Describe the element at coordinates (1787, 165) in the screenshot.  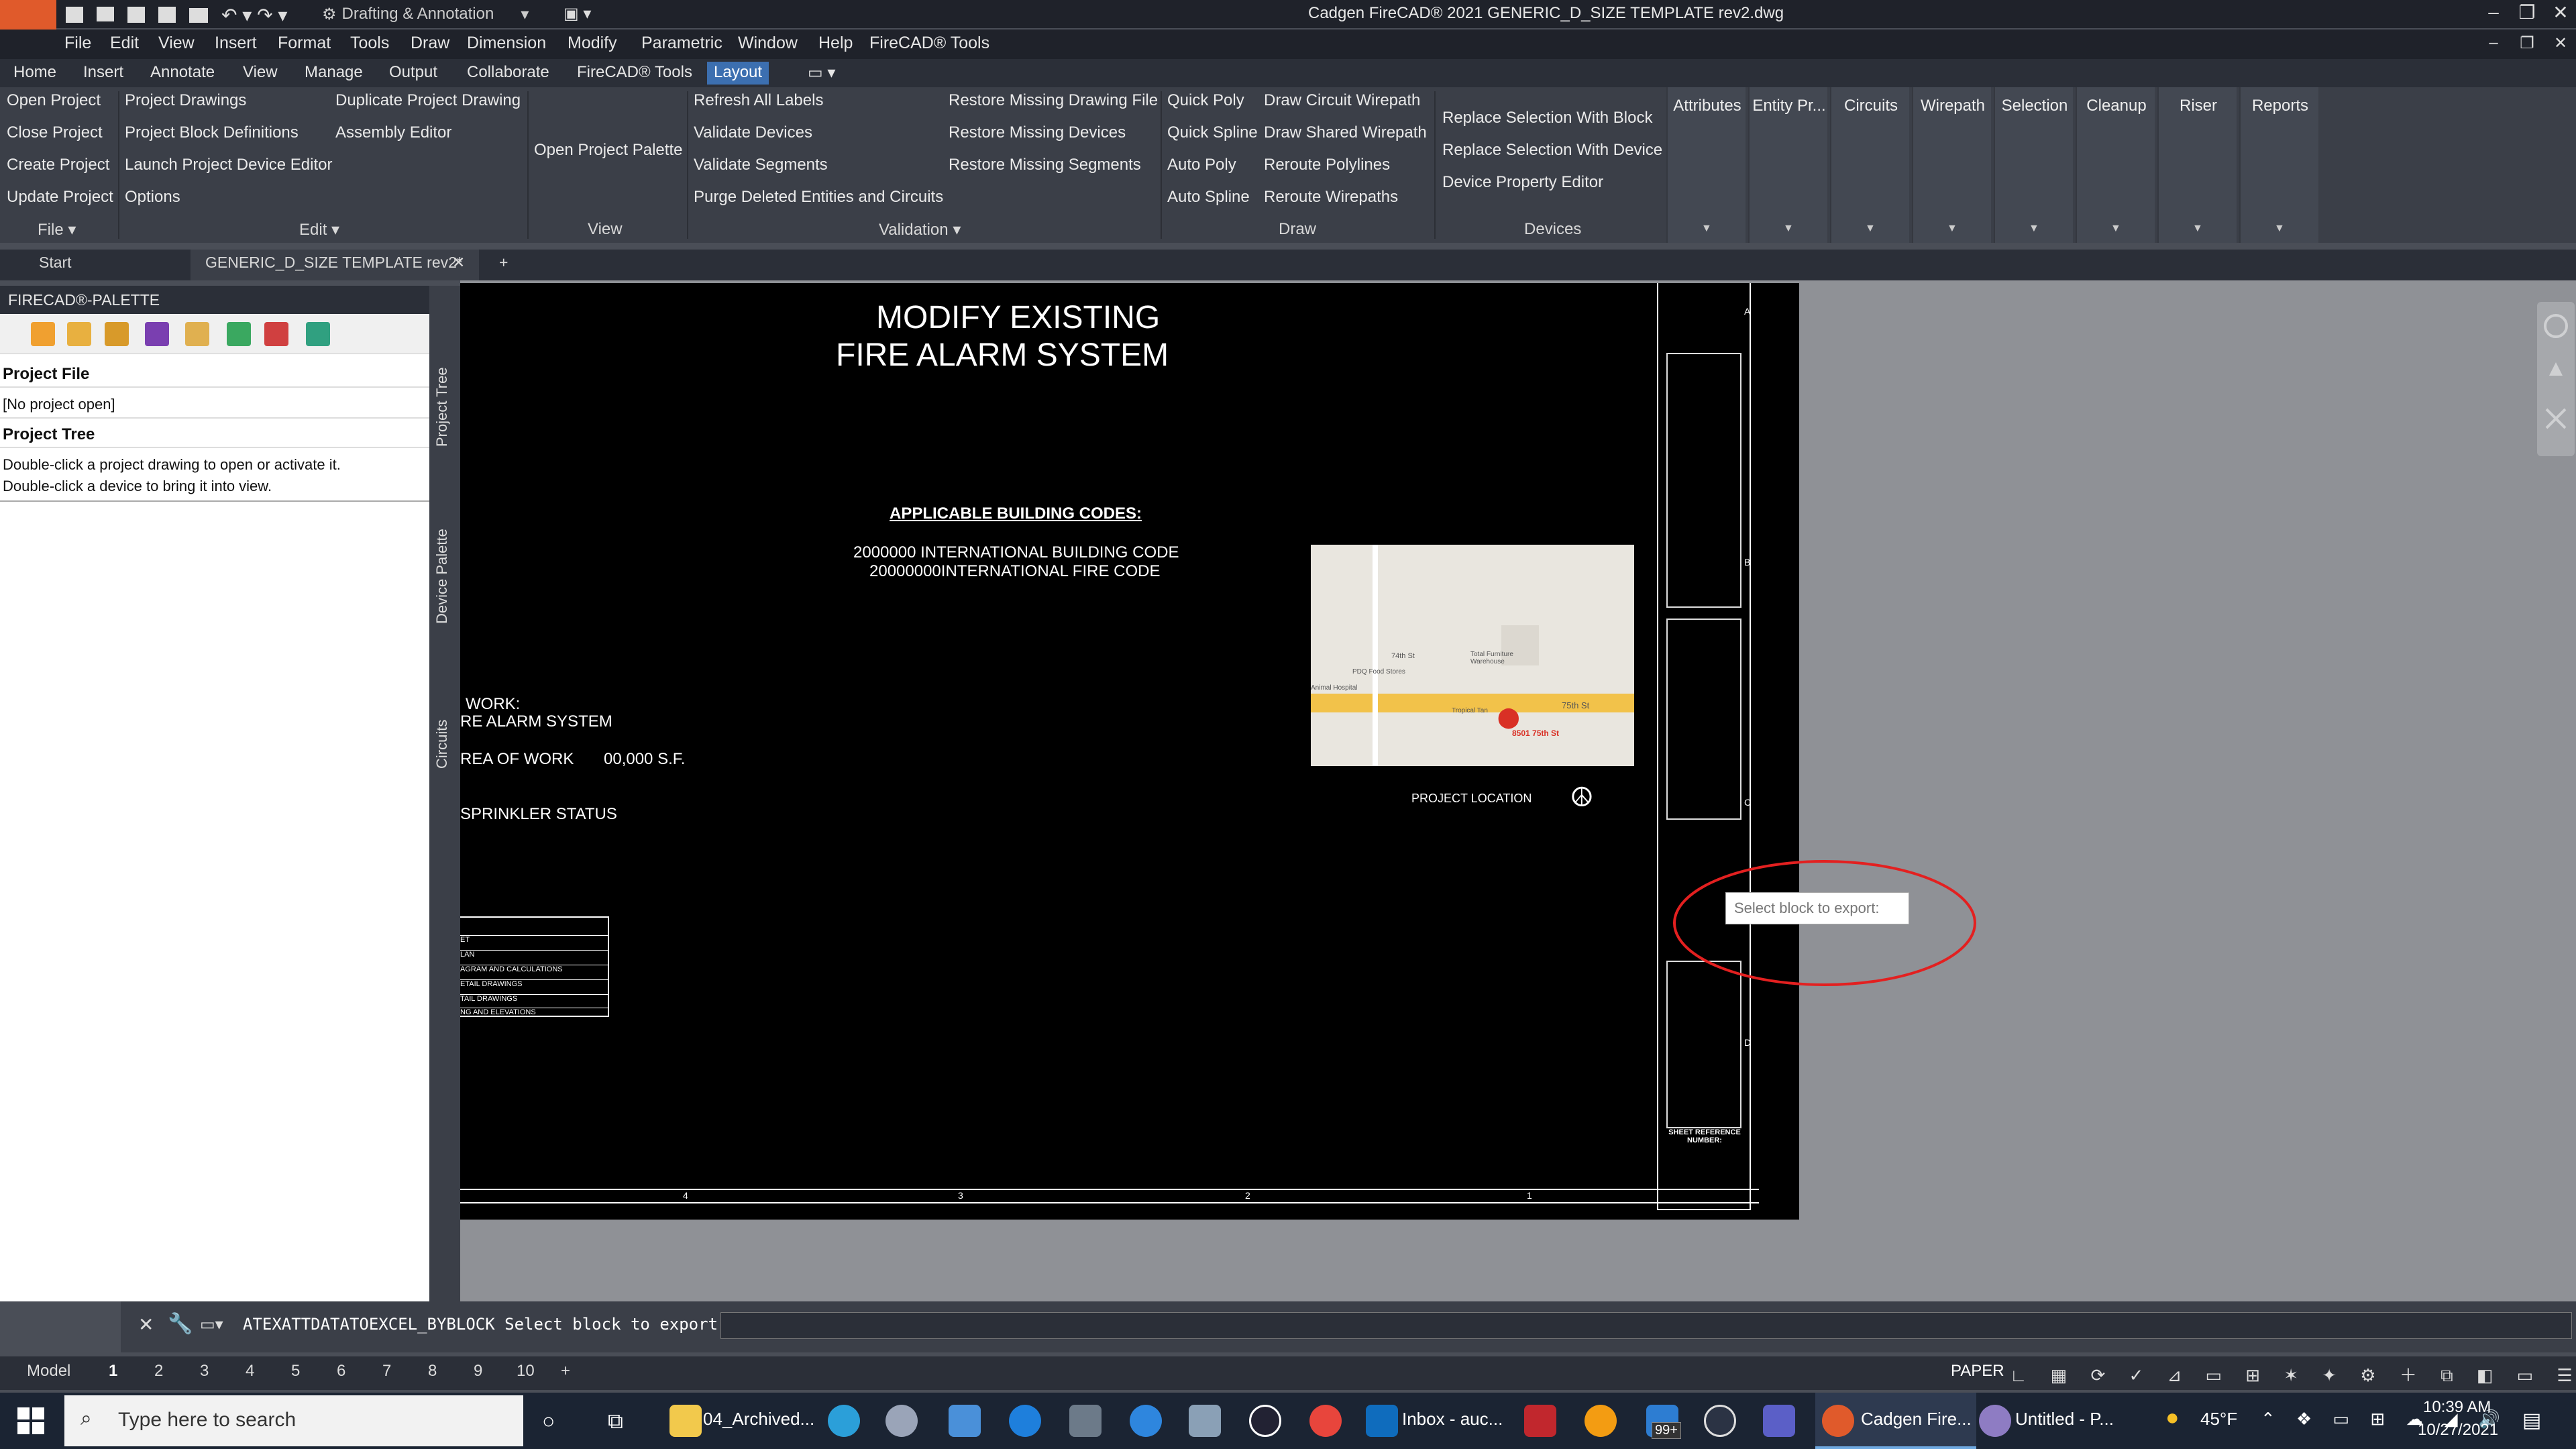
I see `entity-properties-button: Entity Pr... ▼` at that location.